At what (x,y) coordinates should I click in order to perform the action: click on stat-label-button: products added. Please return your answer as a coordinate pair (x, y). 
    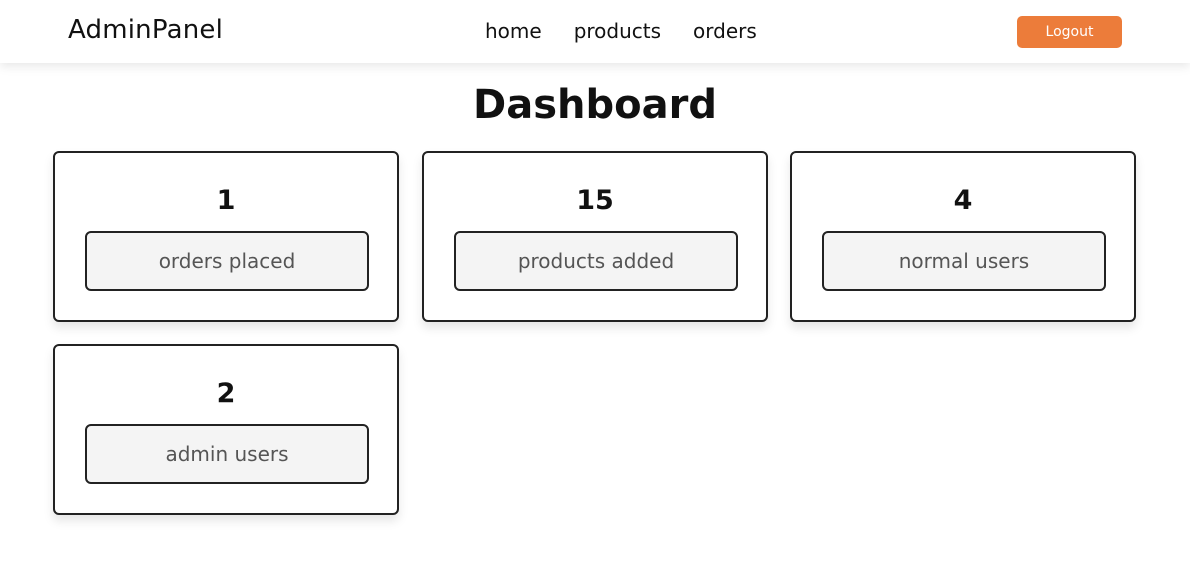
    Looking at the image, I should click on (596, 261).